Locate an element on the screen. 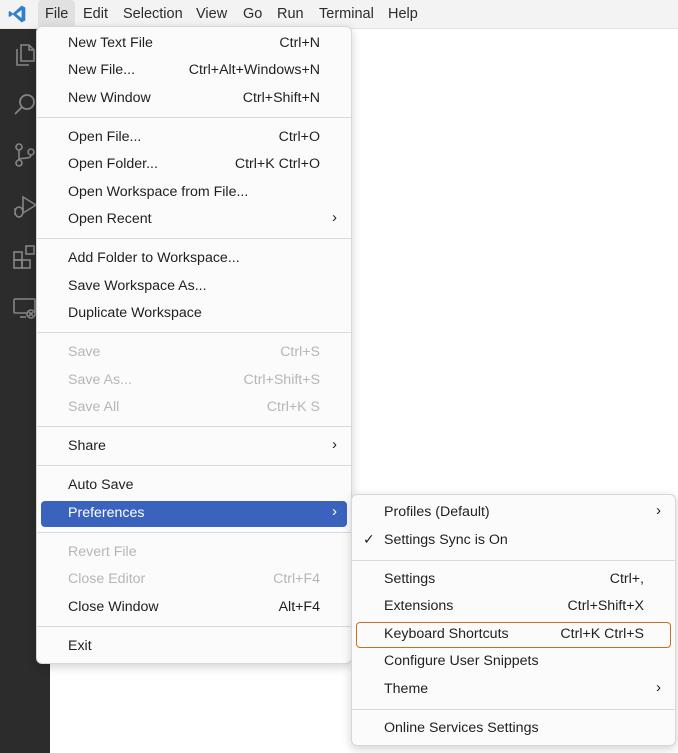 Image resolution: width=678 pixels, height=753 pixels. menu-item-preferences: Preferences › is located at coordinates (194, 514).